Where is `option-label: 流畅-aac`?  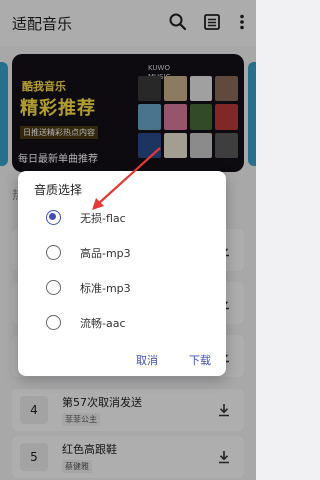 option-label: 流畅-aac is located at coordinates (103, 323).